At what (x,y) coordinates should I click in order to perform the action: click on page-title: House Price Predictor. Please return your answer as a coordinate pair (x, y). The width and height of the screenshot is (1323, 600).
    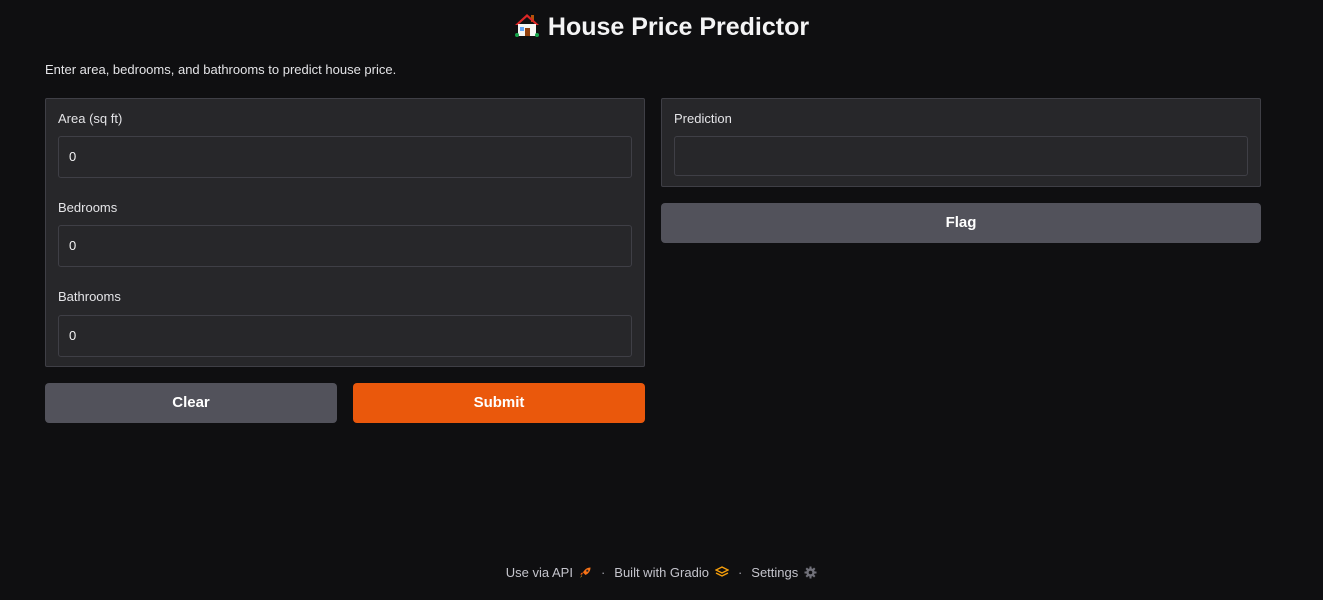
    Looking at the image, I should click on (661, 28).